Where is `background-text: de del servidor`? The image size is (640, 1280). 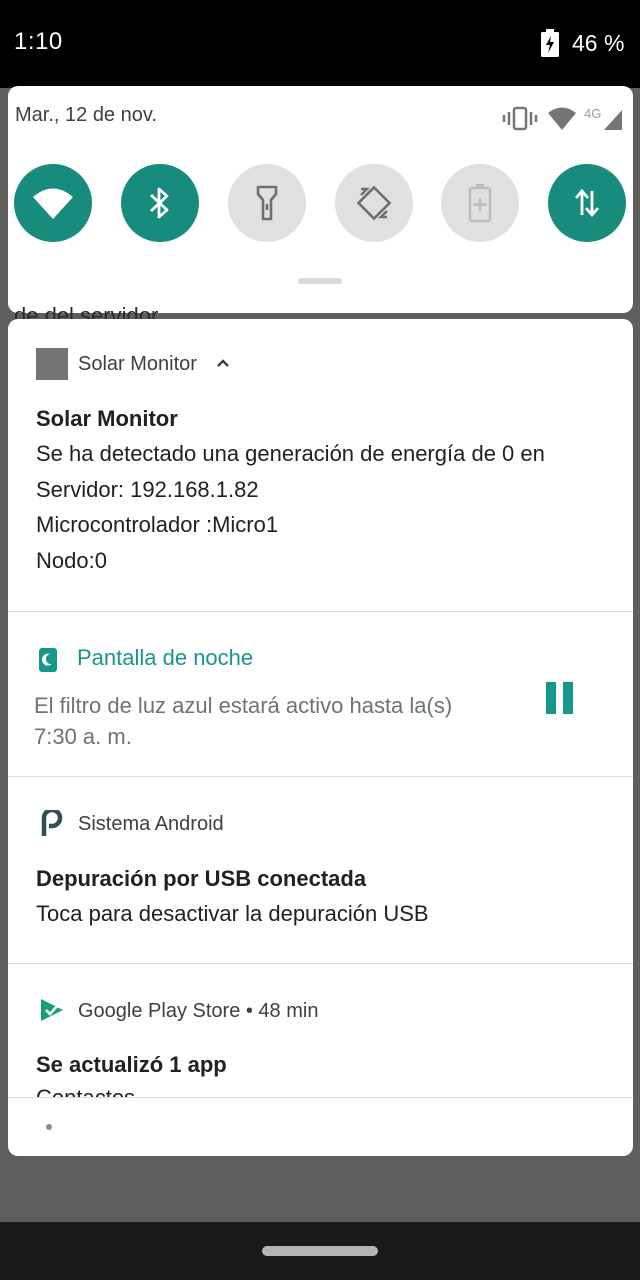
background-text: de del servidor is located at coordinates (86, 311).